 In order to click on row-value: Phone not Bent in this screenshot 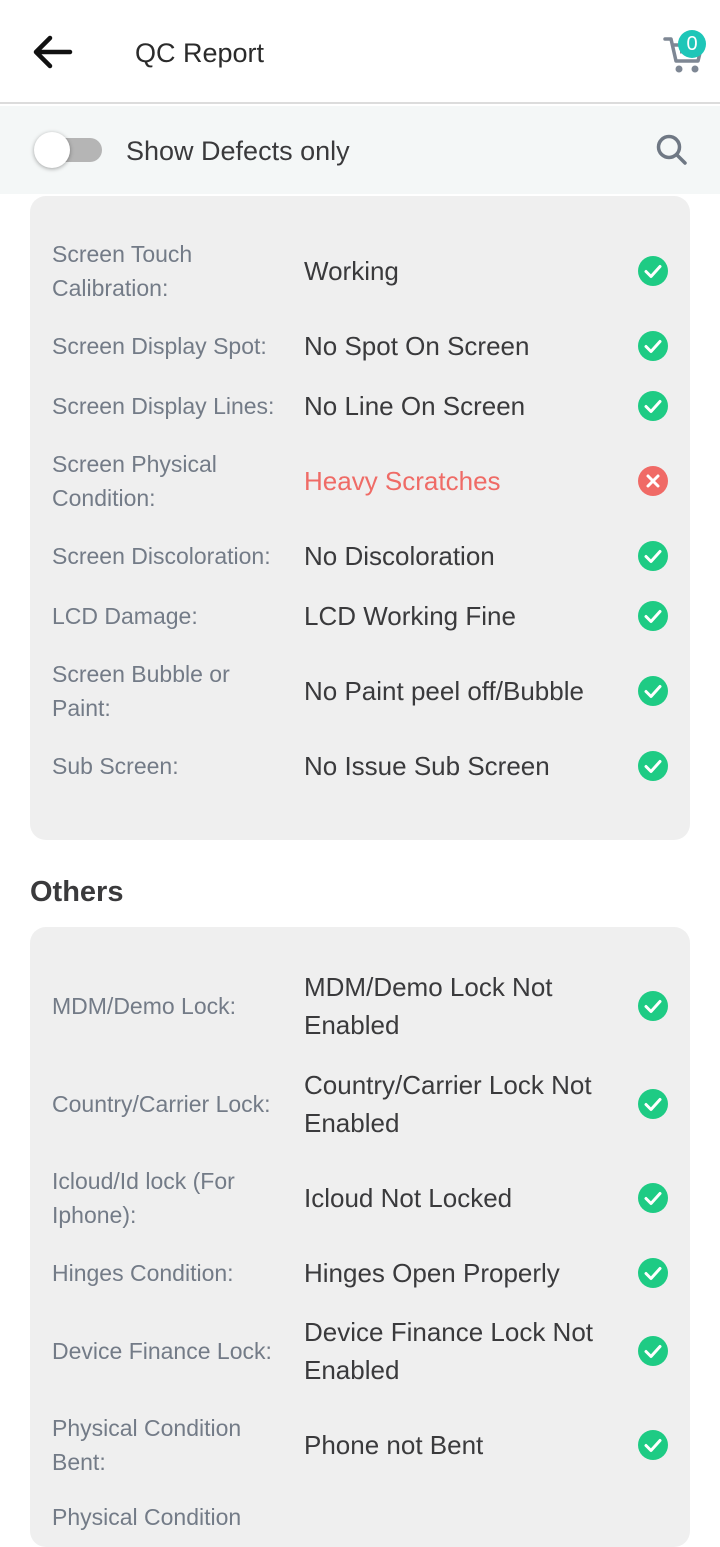, I will do `click(394, 1445)`.